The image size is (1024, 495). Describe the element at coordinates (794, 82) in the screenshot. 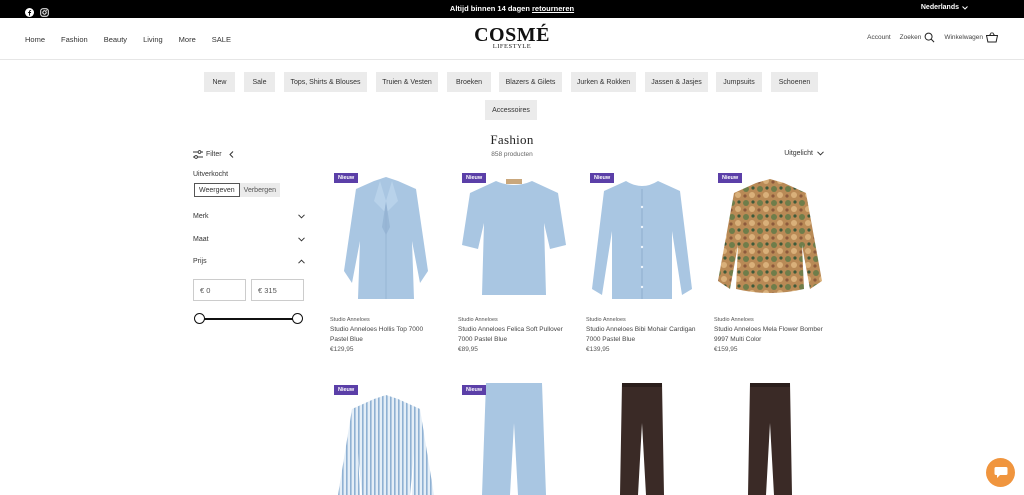

I see `category-pill-schoenen: Schoenen` at that location.